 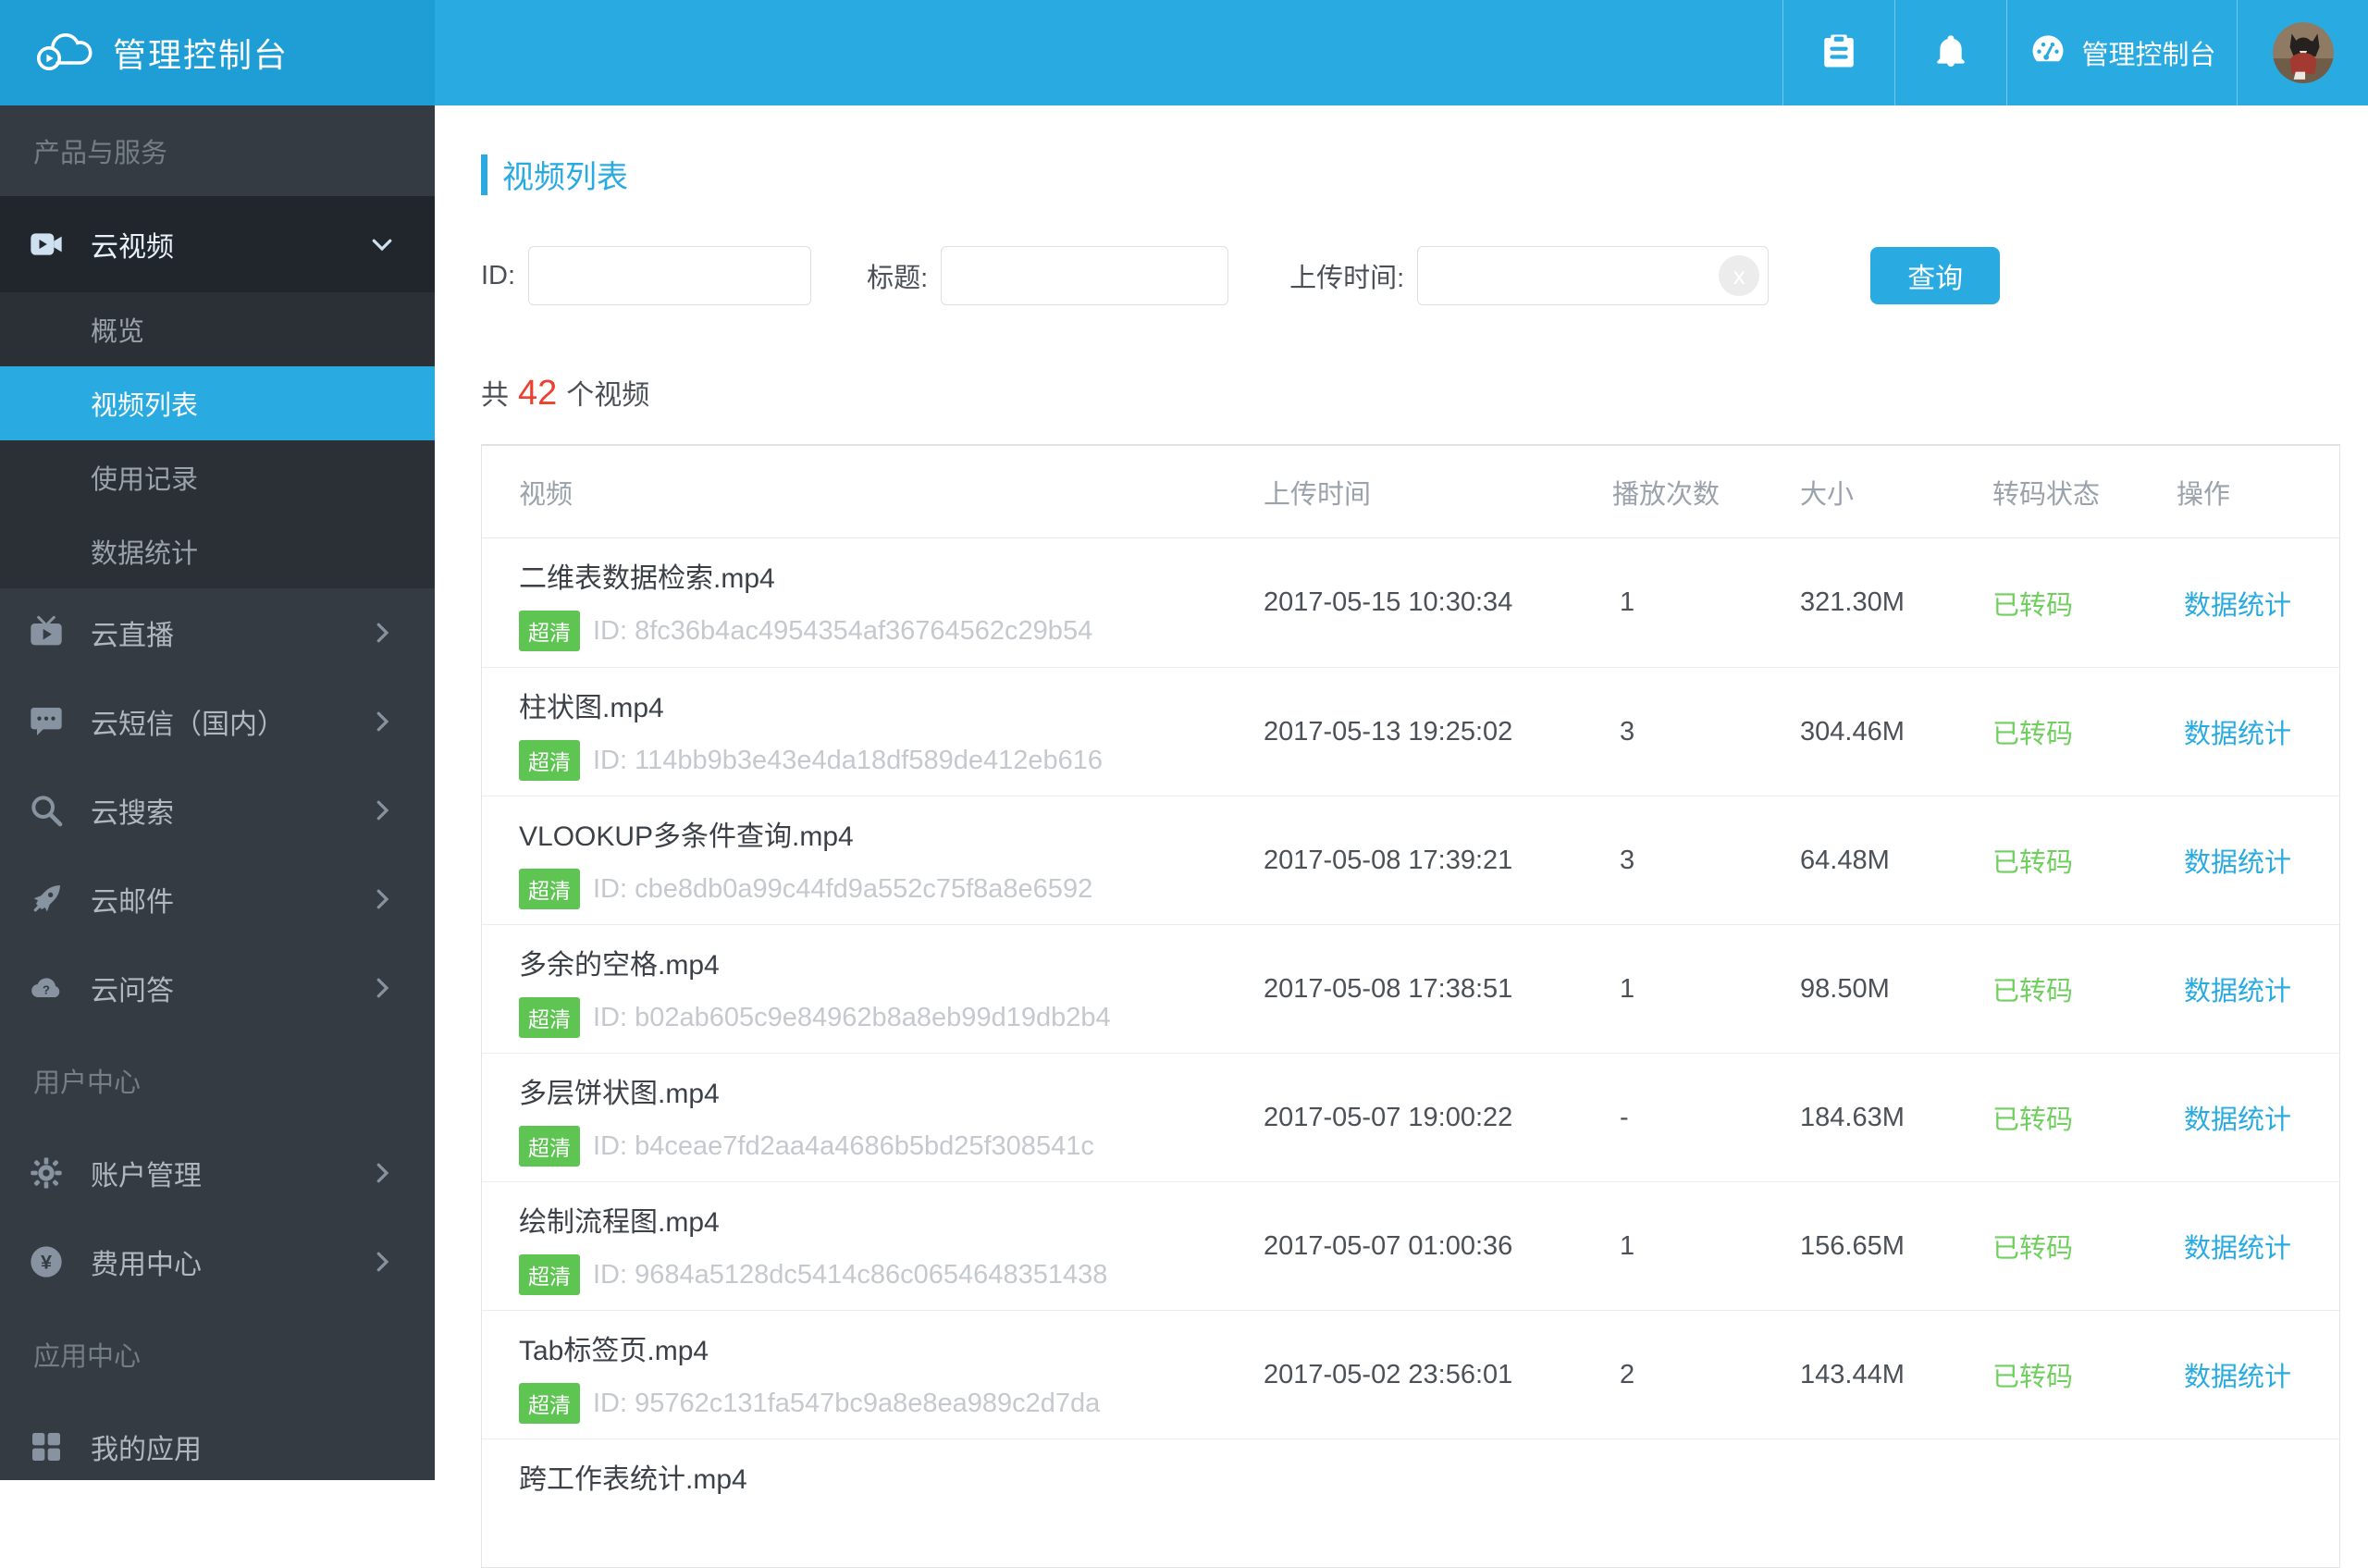 I want to click on logo-area: 管理控制台, so click(x=218, y=52).